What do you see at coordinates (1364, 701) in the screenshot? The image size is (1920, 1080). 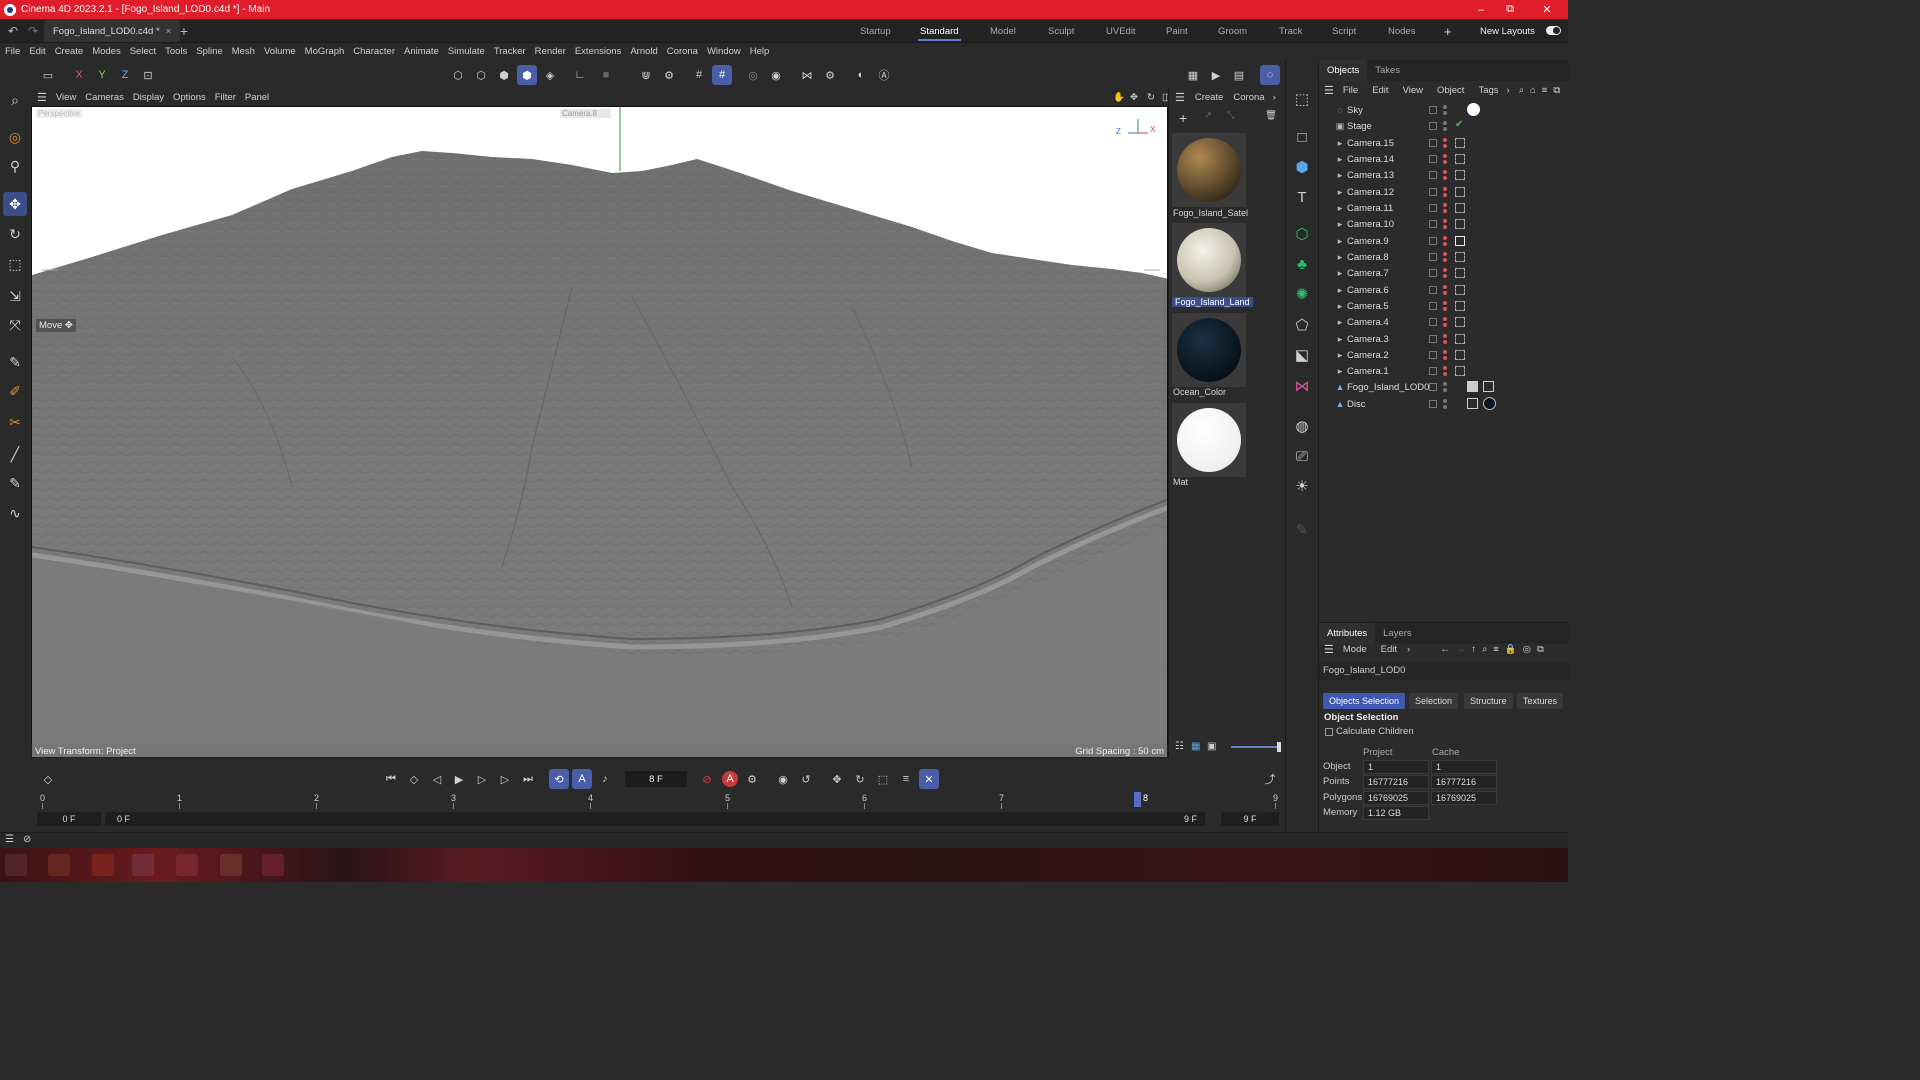 I see `tab-objects-selection: Objects Selection` at bounding box center [1364, 701].